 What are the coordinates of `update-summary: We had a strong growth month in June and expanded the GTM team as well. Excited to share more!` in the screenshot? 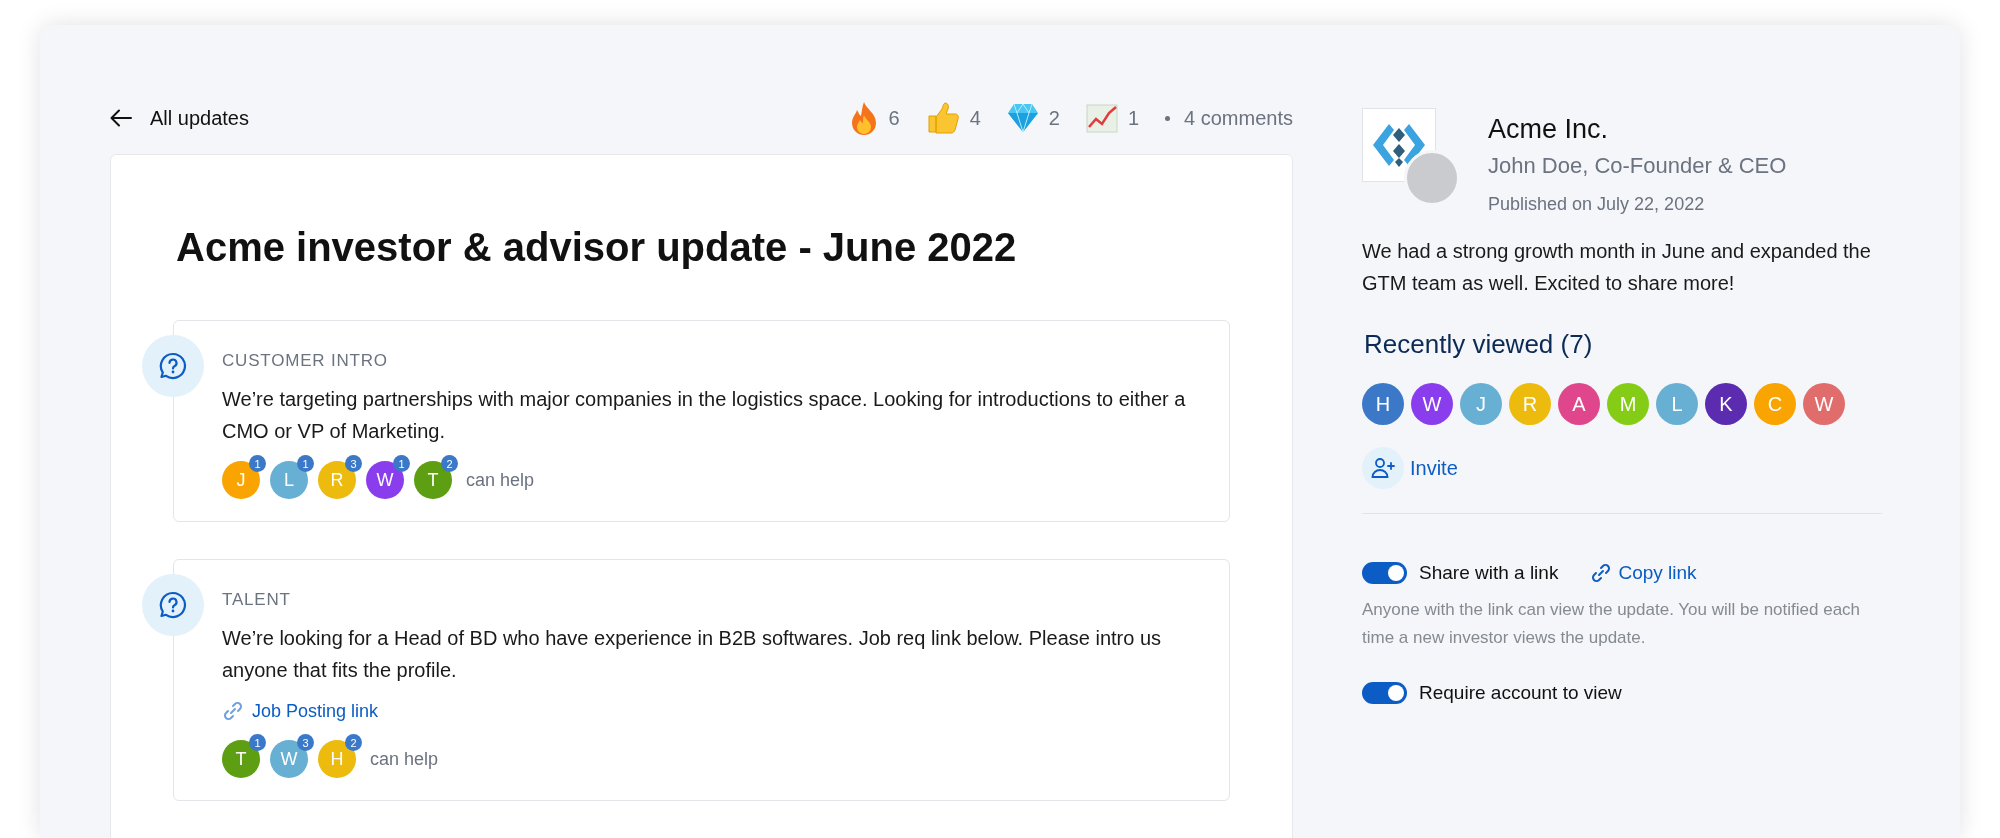 It's located at (1617, 267).